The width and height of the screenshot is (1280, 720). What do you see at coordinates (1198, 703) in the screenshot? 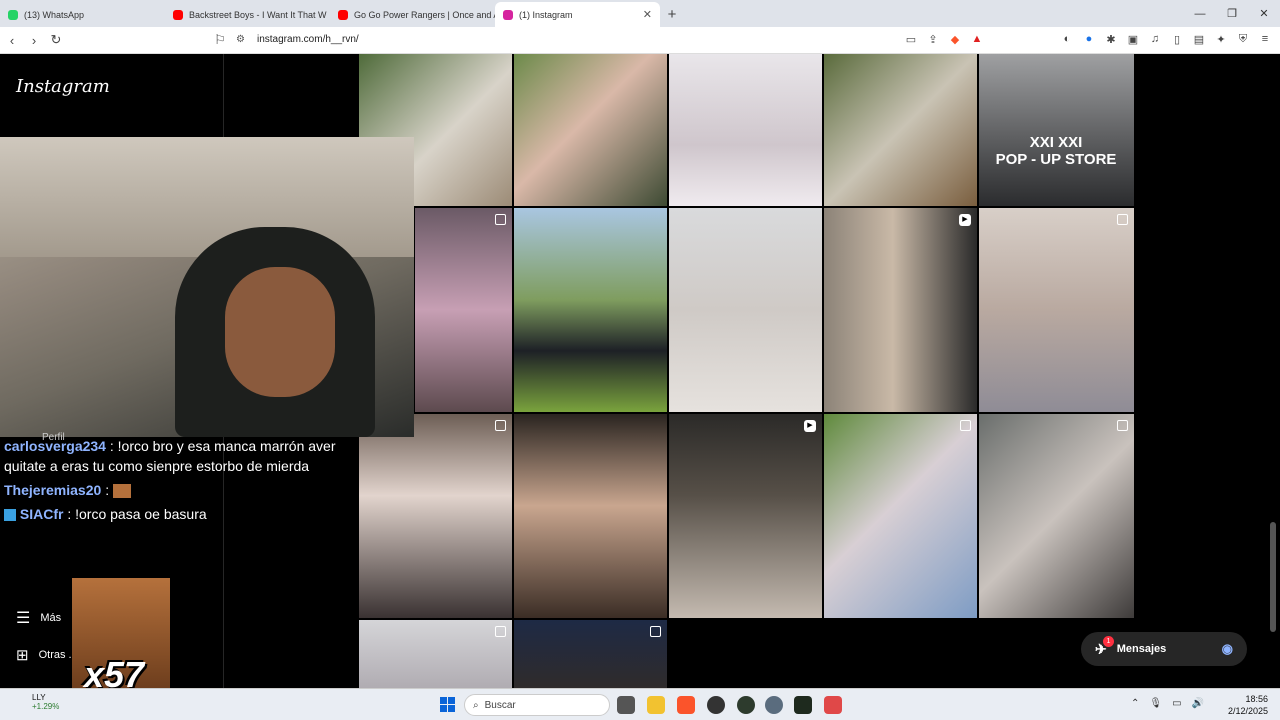
I see `volume-icon: 🔊` at bounding box center [1198, 703].